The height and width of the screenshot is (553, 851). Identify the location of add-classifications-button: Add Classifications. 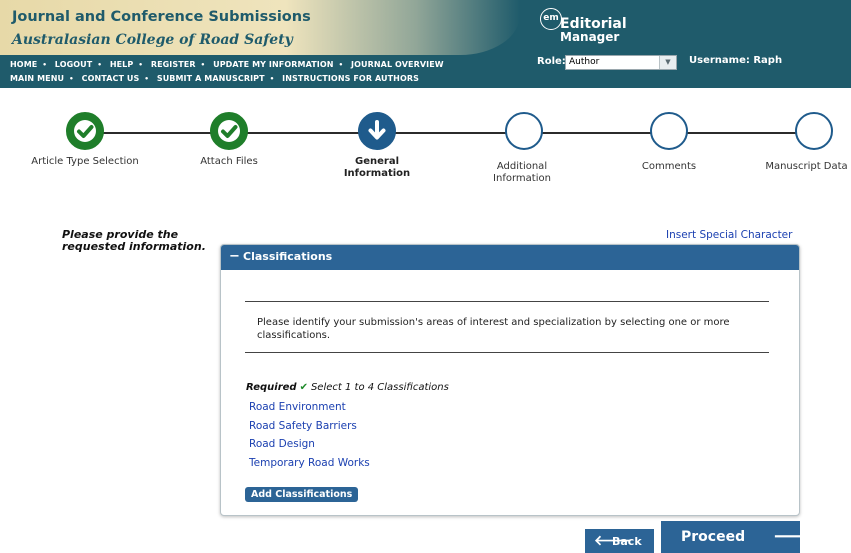
(302, 494).